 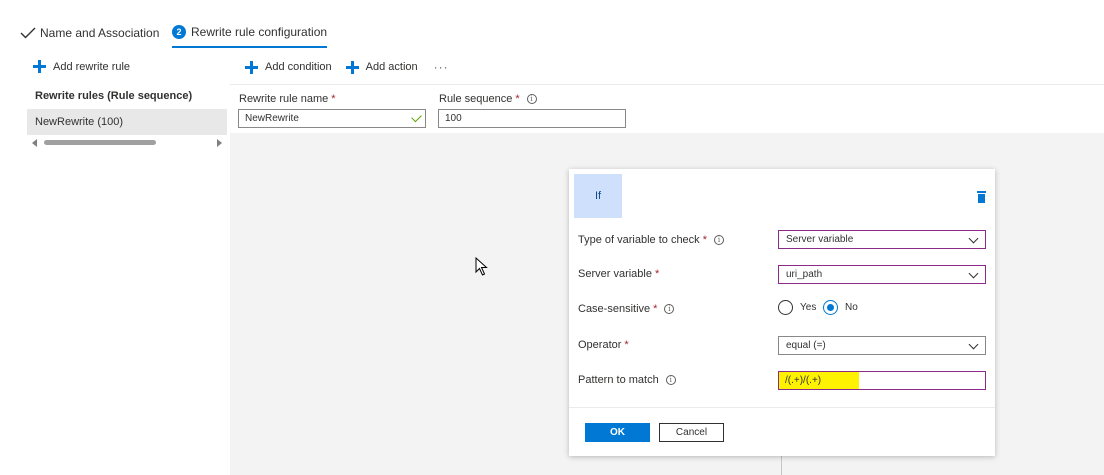 I want to click on mouse-cursor-icon, so click(x=481, y=266).